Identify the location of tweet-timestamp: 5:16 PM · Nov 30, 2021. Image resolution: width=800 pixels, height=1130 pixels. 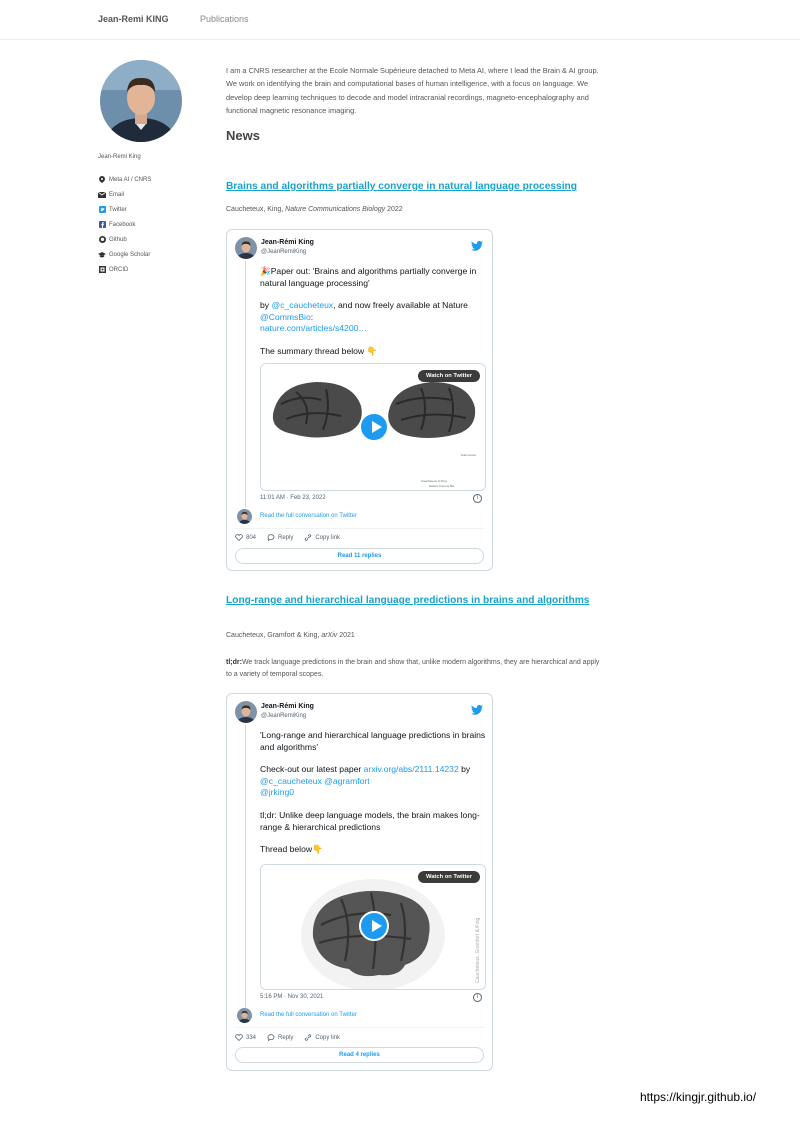
(291, 997).